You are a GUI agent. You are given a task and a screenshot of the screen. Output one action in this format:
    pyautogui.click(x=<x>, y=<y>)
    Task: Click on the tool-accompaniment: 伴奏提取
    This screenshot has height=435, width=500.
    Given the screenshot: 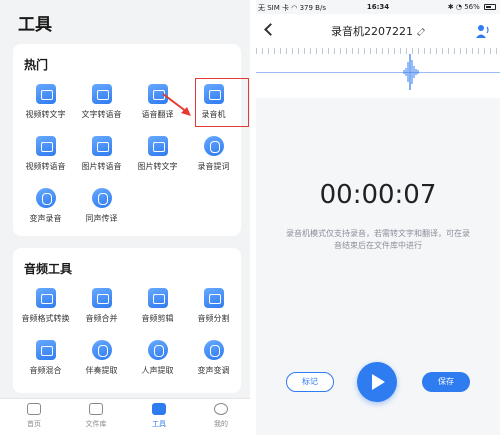 What is the action you would take?
    pyautogui.click(x=101, y=365)
    